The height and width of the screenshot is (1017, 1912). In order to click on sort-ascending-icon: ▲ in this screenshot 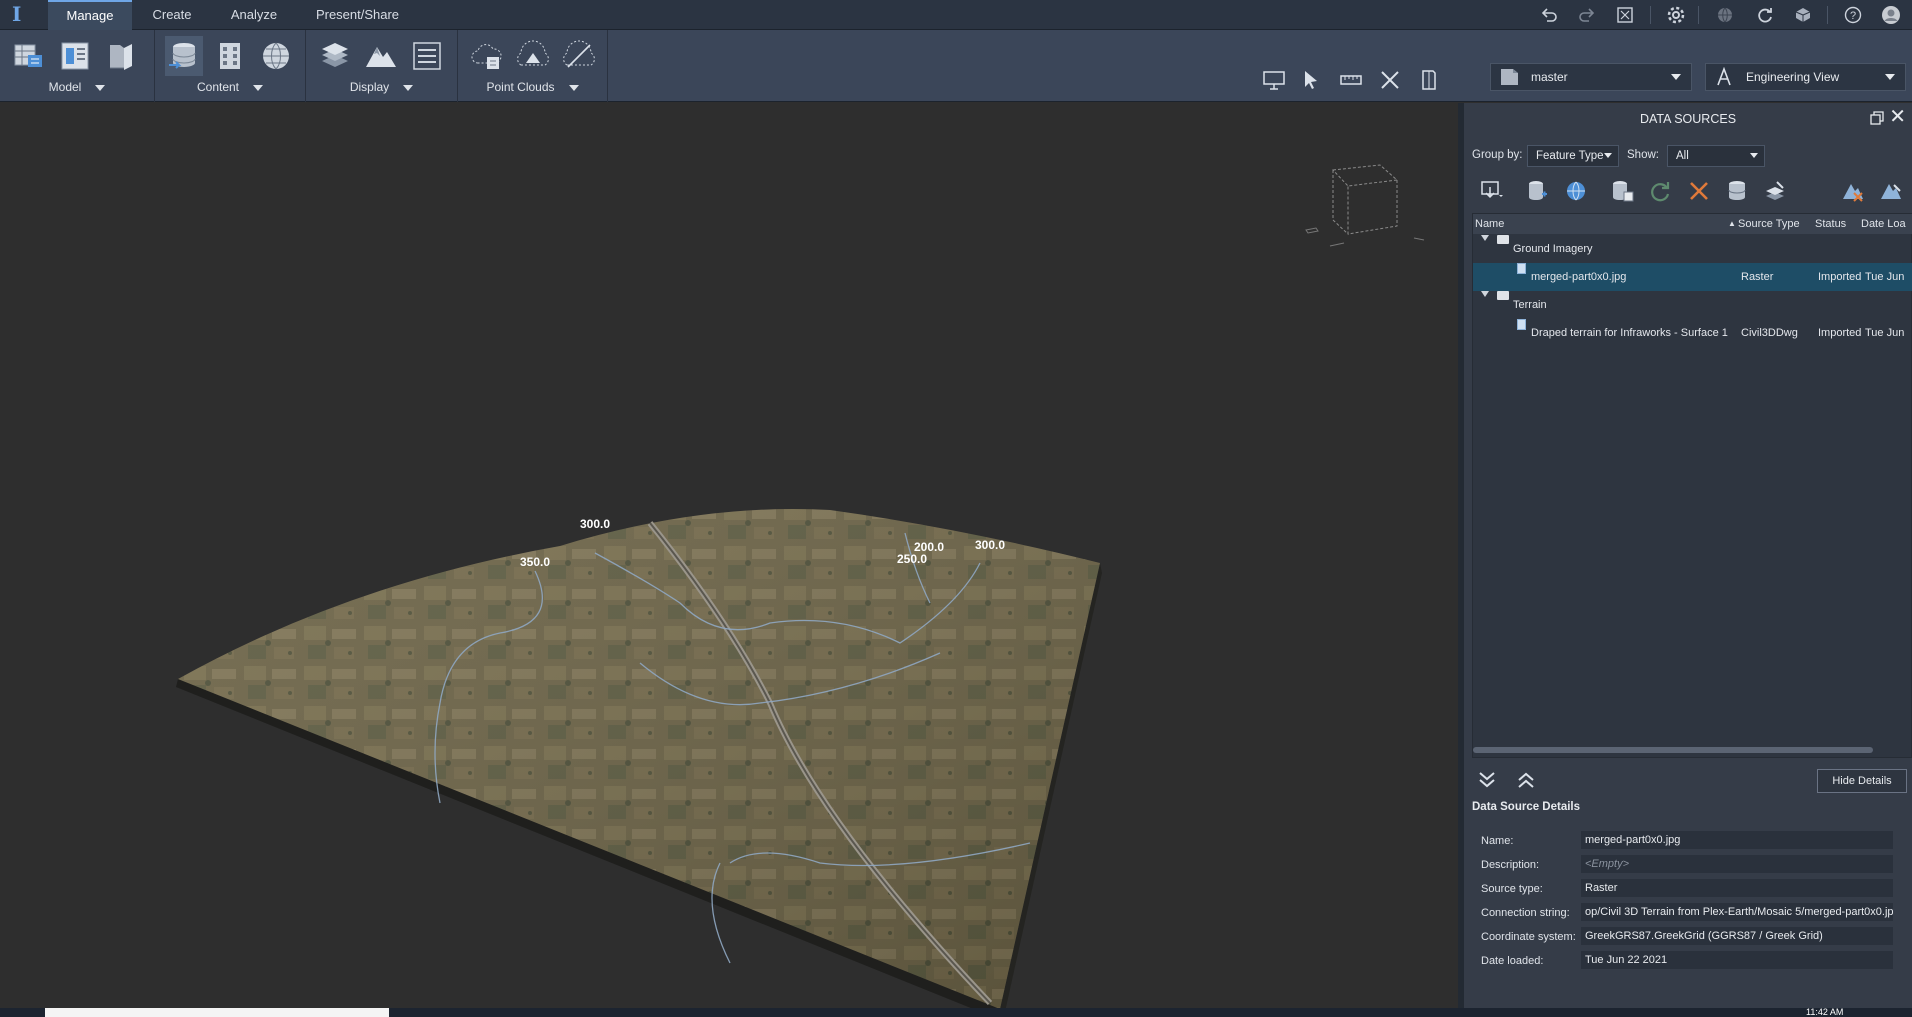, I will do `click(1732, 224)`.